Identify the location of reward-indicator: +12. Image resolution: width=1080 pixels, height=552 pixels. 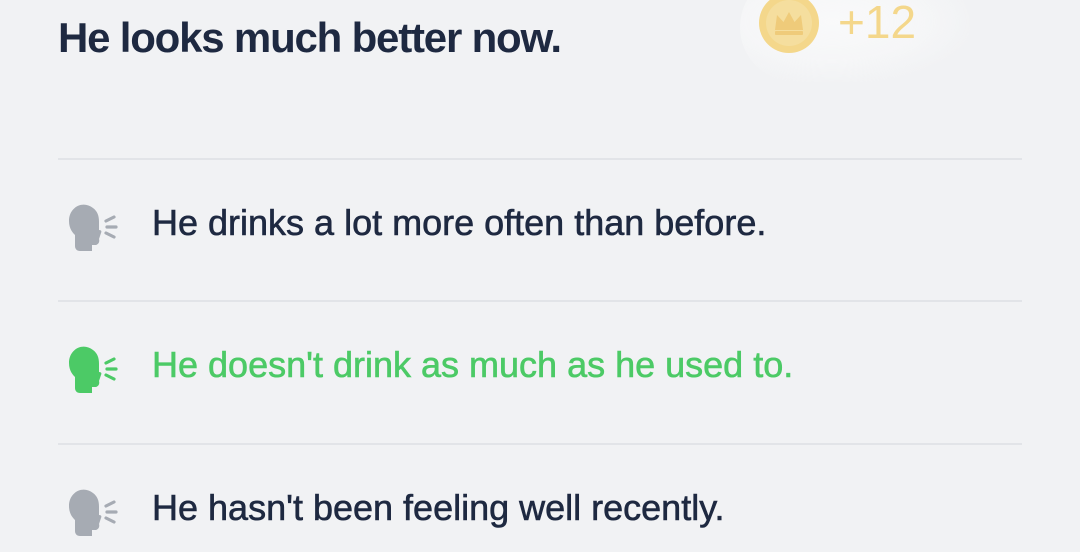
(855, 41).